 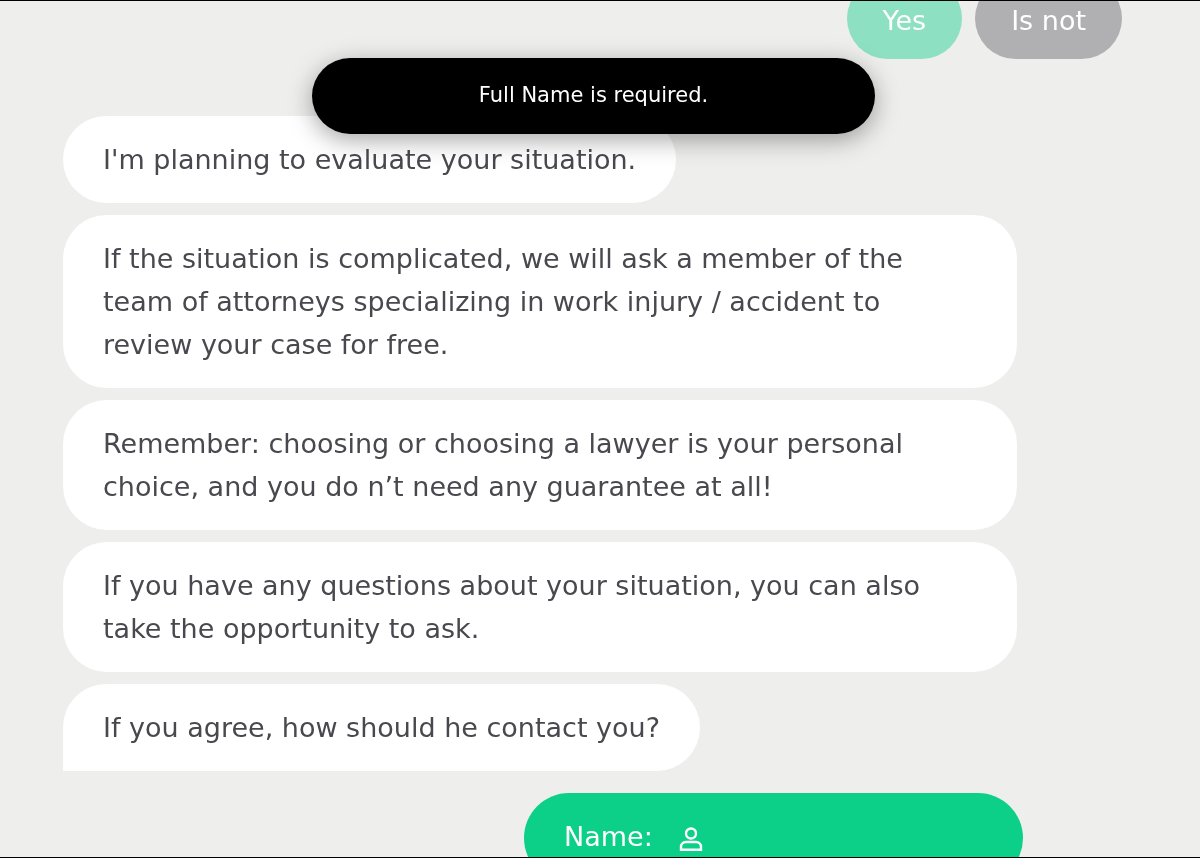 What do you see at coordinates (540, 607) in the screenshot?
I see `chat-bubble: If you have any questions about your situation, you can also take the opportunity to ask.` at bounding box center [540, 607].